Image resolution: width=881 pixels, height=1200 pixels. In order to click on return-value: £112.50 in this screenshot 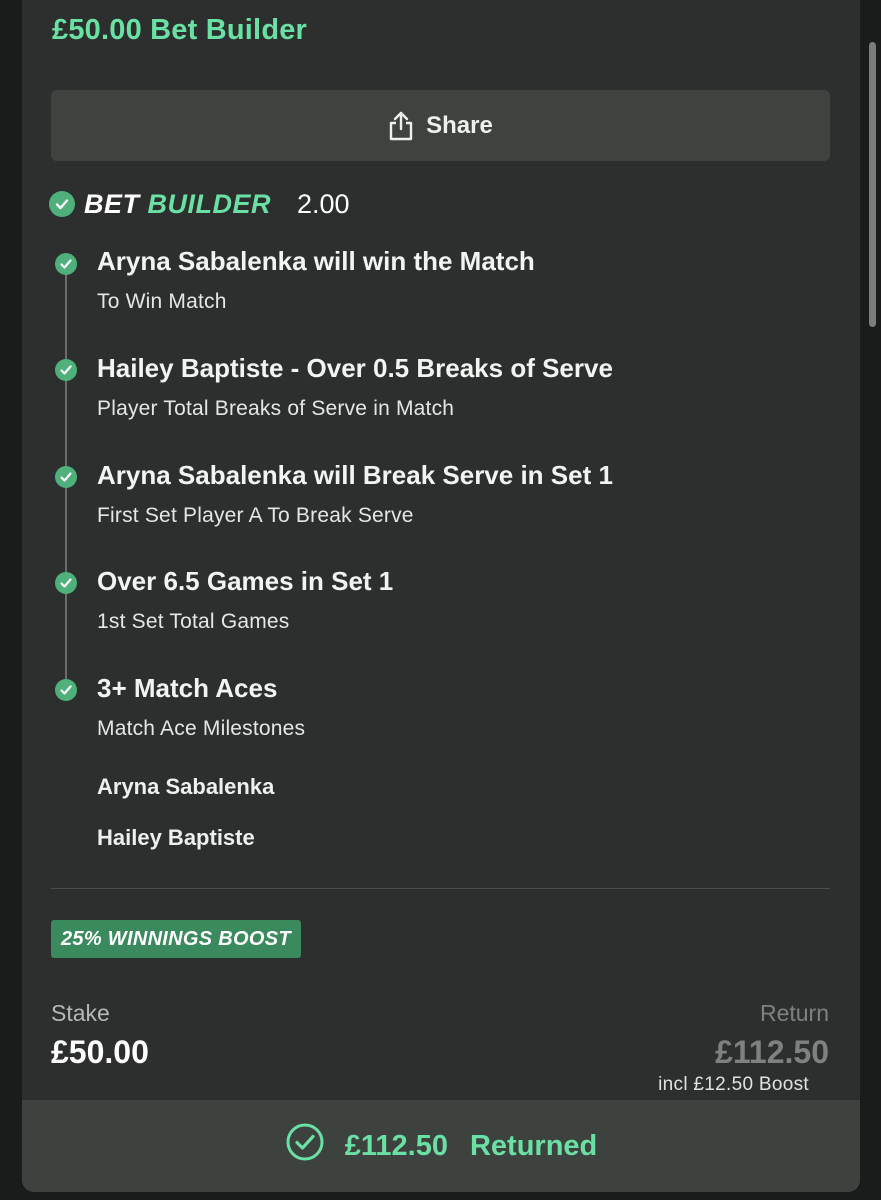, I will do `click(772, 1052)`.